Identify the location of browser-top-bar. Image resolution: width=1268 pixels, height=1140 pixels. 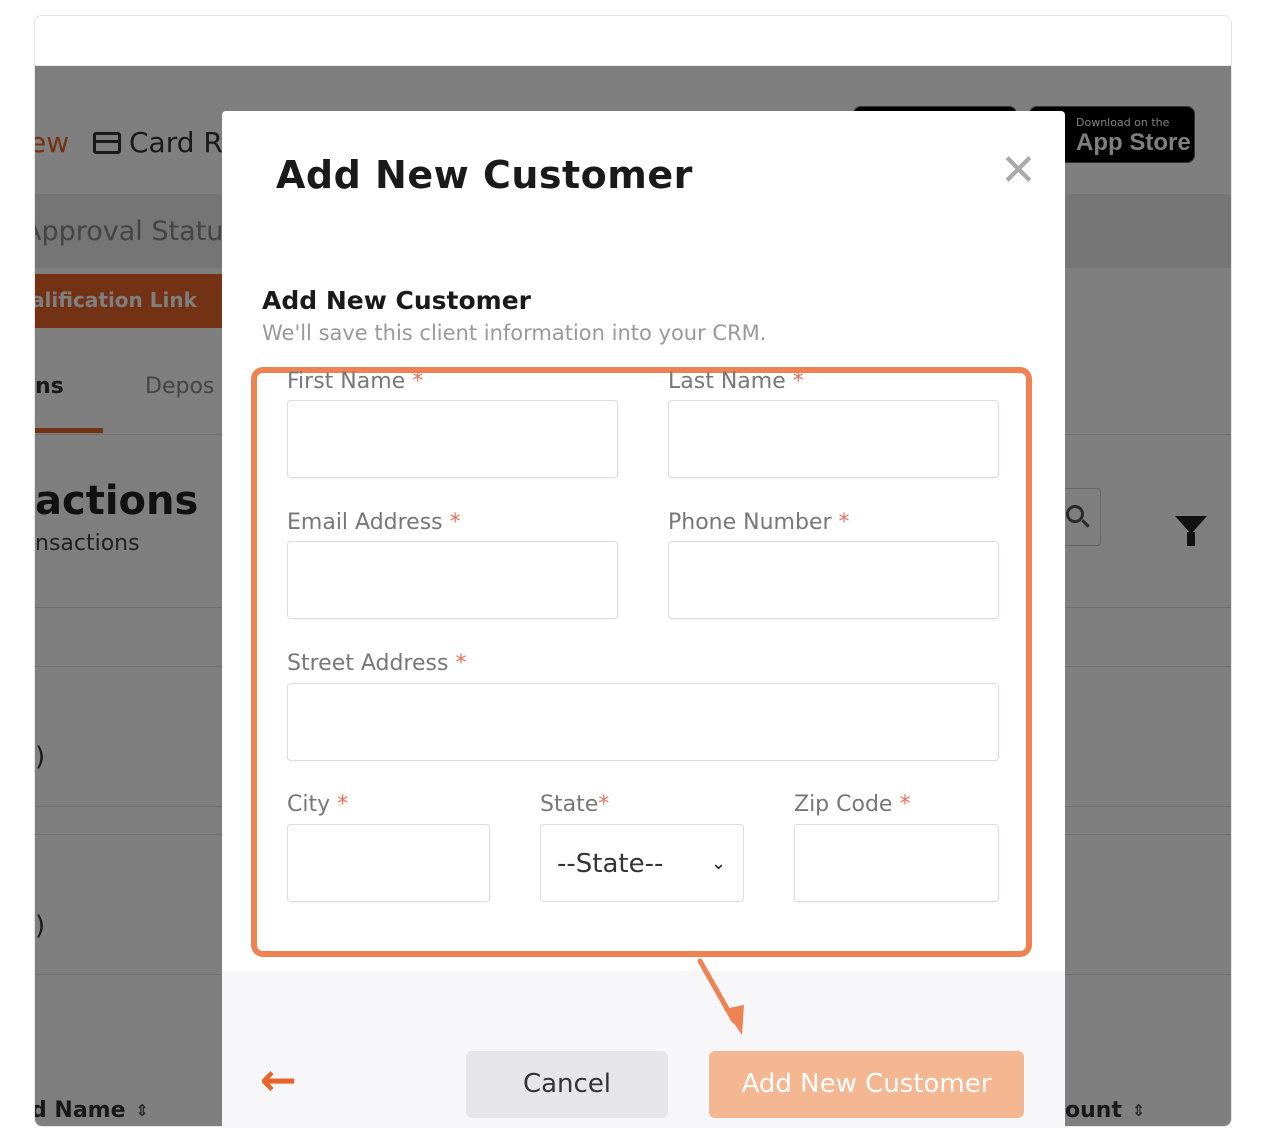
(633, 41).